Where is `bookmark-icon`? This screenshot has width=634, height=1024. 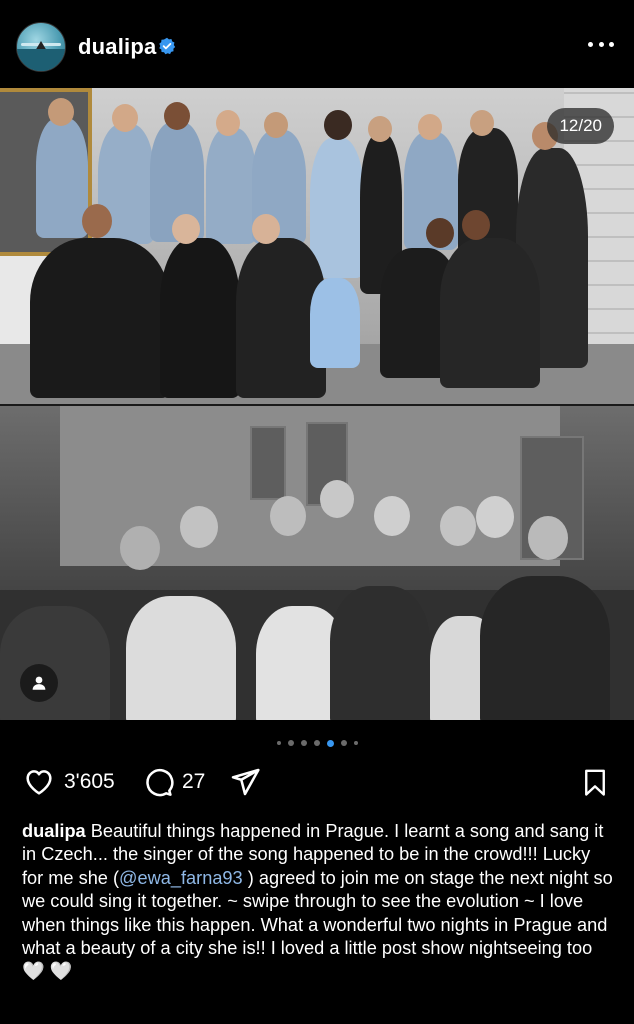
bookmark-icon is located at coordinates (595, 782).